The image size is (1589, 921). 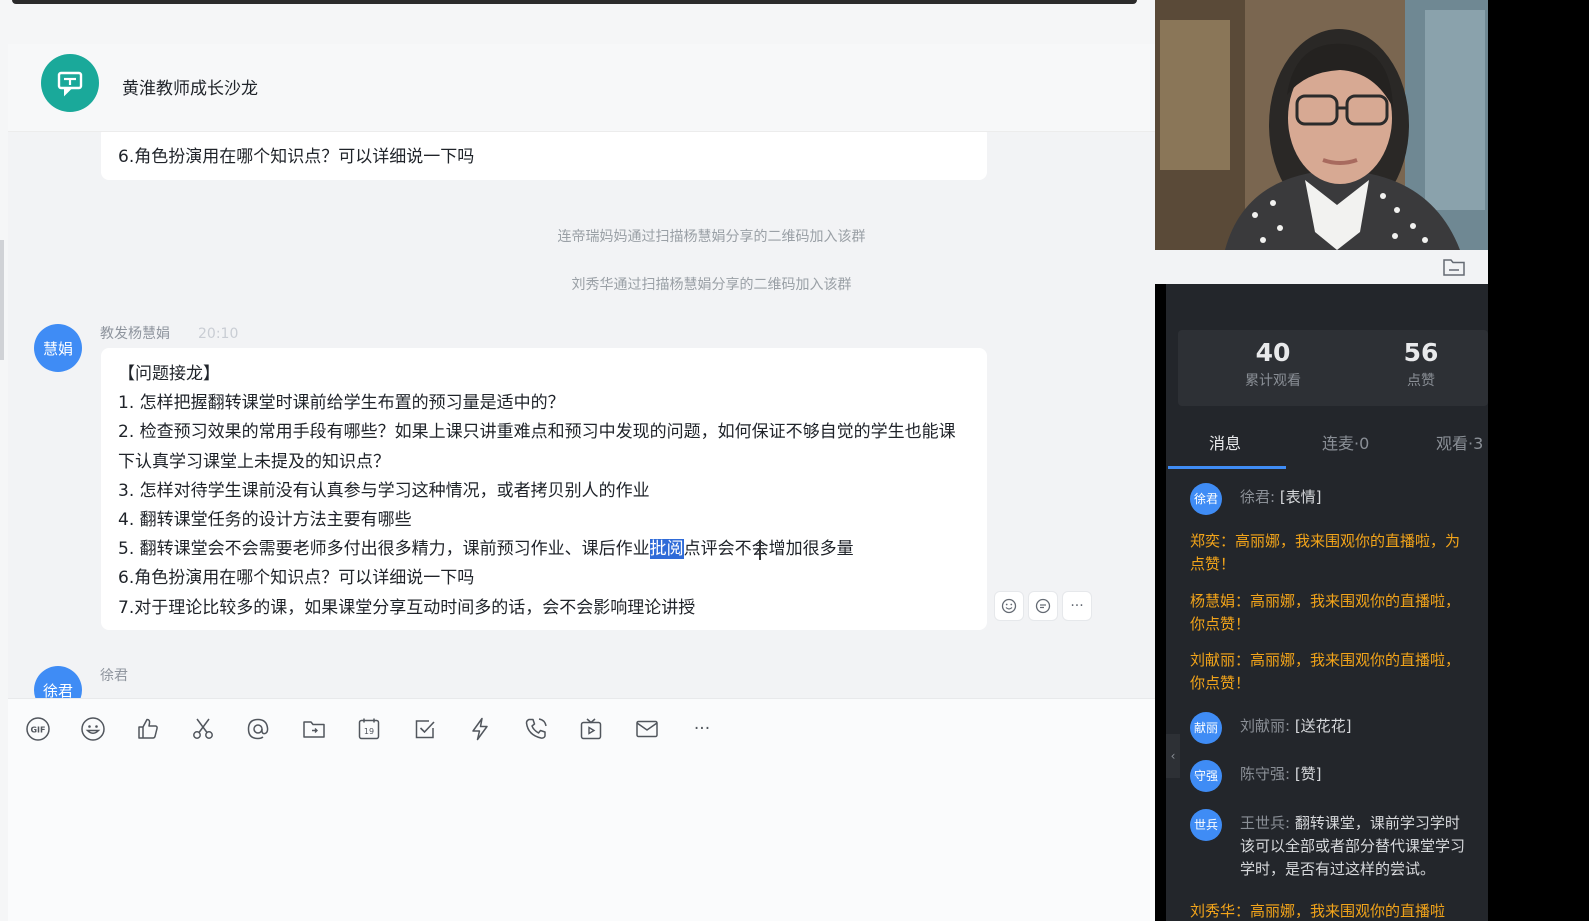 What do you see at coordinates (203, 729) in the screenshot?
I see `screenshot-button` at bounding box center [203, 729].